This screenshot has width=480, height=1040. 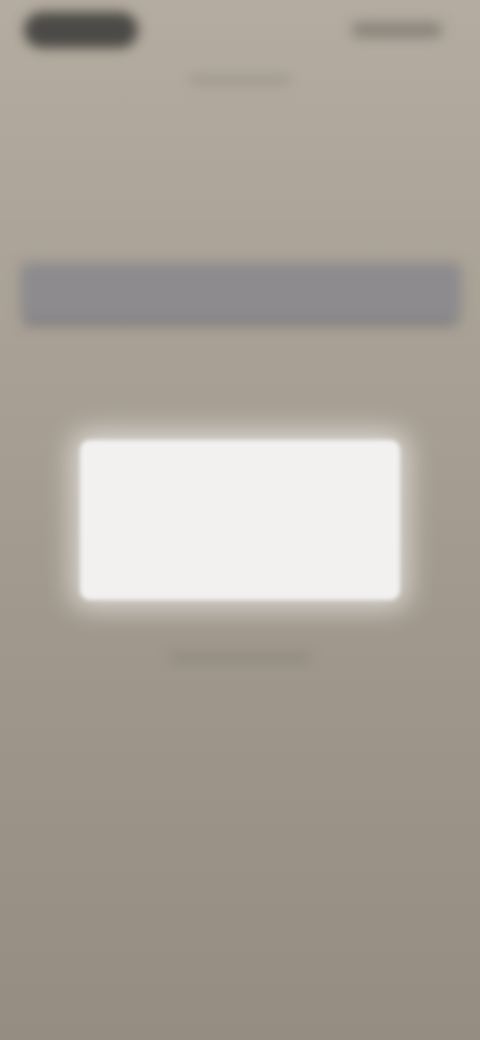 What do you see at coordinates (240, 323) in the screenshot?
I see `field-underline` at bounding box center [240, 323].